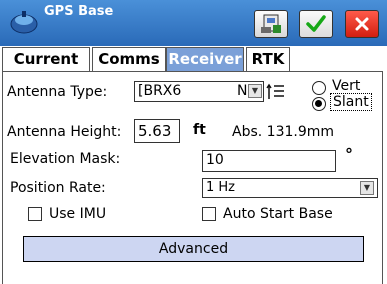 The width and height of the screenshot is (387, 284). Describe the element at coordinates (78, 214) in the screenshot. I see `use-imu-label: Use IMU` at that location.